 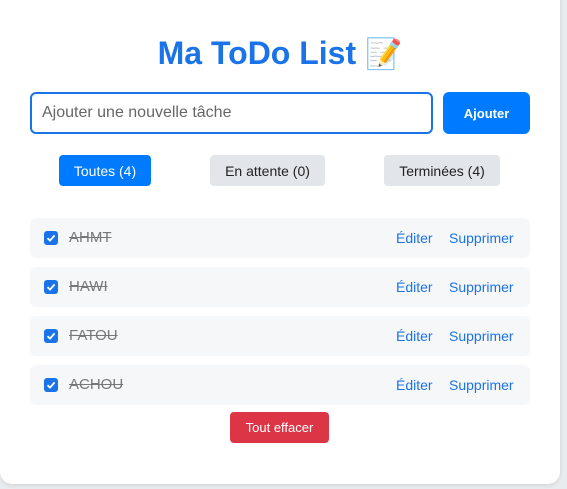 I want to click on filter-all-button: Toutes (4), so click(x=105, y=170).